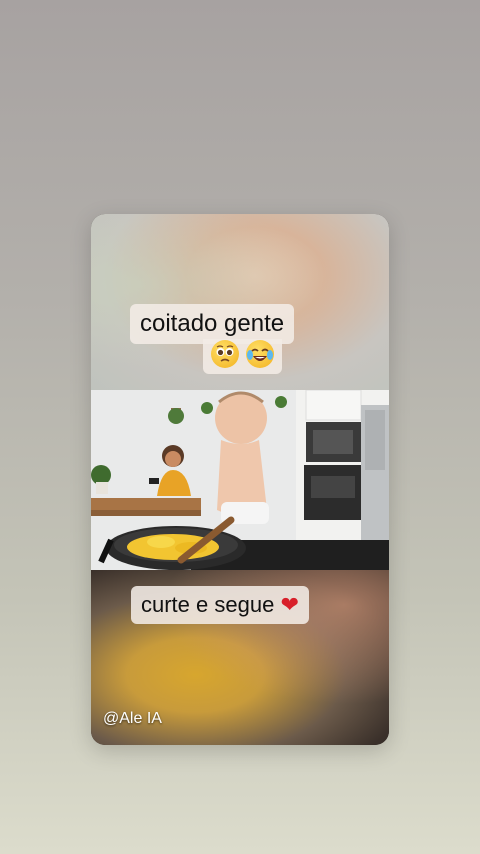 The height and width of the screenshot is (854, 480). I want to click on heart-icon: ❤, so click(289, 604).